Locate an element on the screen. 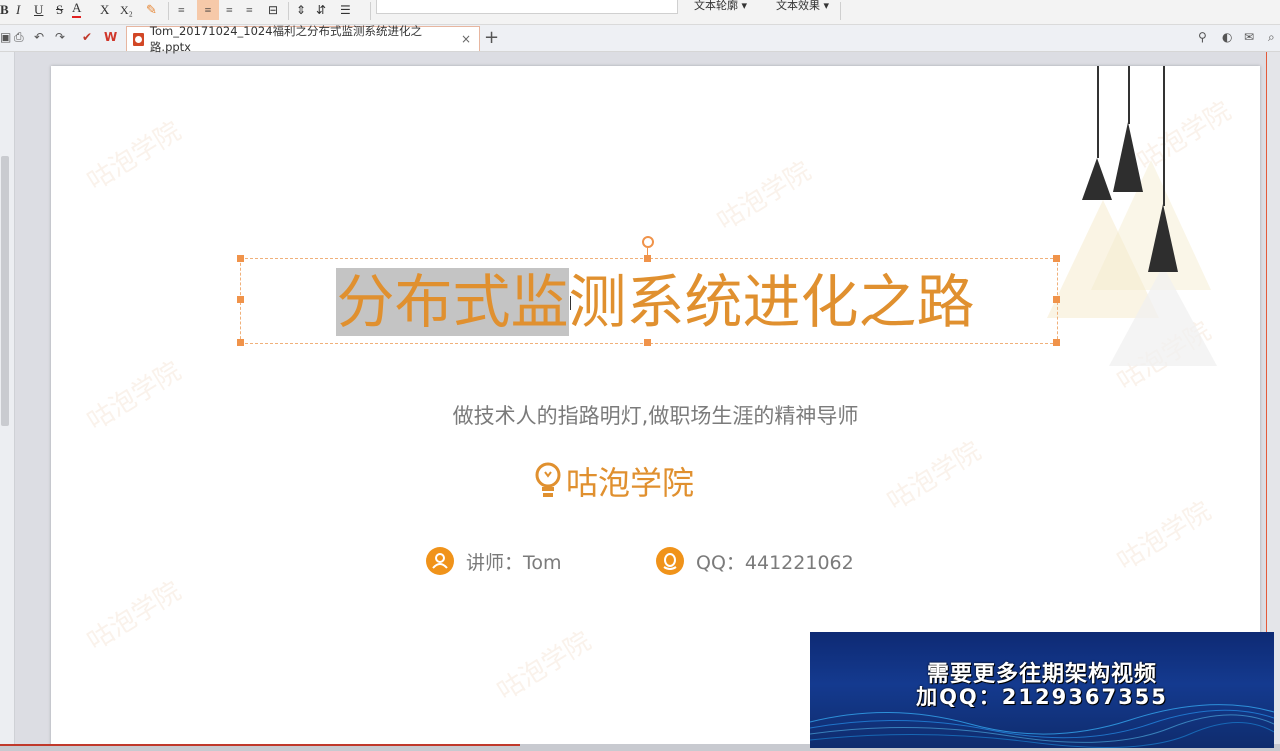  undo-icon: ↶ is located at coordinates (39, 37).